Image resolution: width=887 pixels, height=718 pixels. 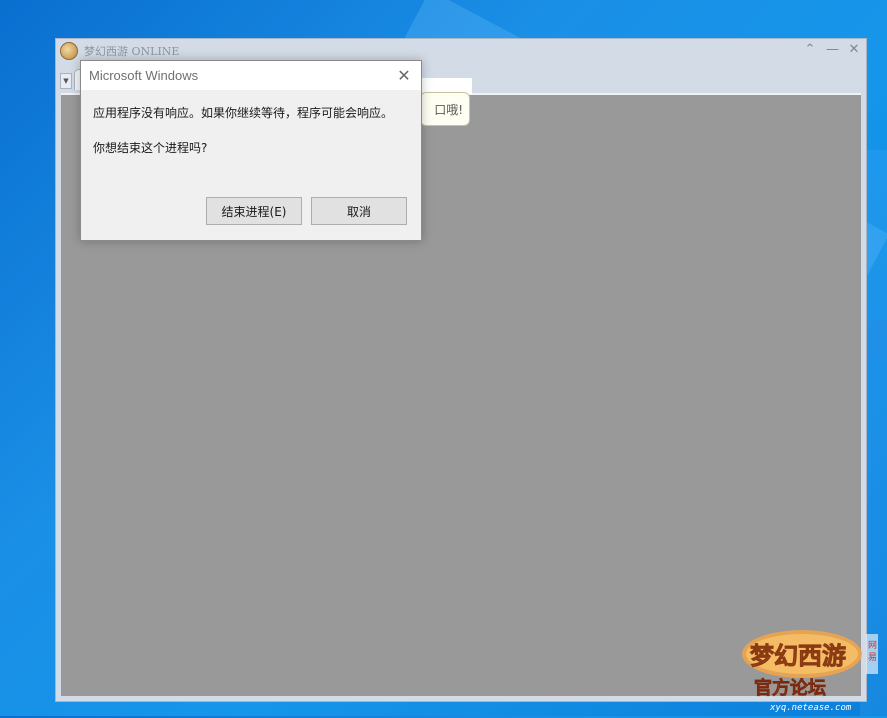 I want to click on svg-text: 官方论坛, so click(x=790, y=688).